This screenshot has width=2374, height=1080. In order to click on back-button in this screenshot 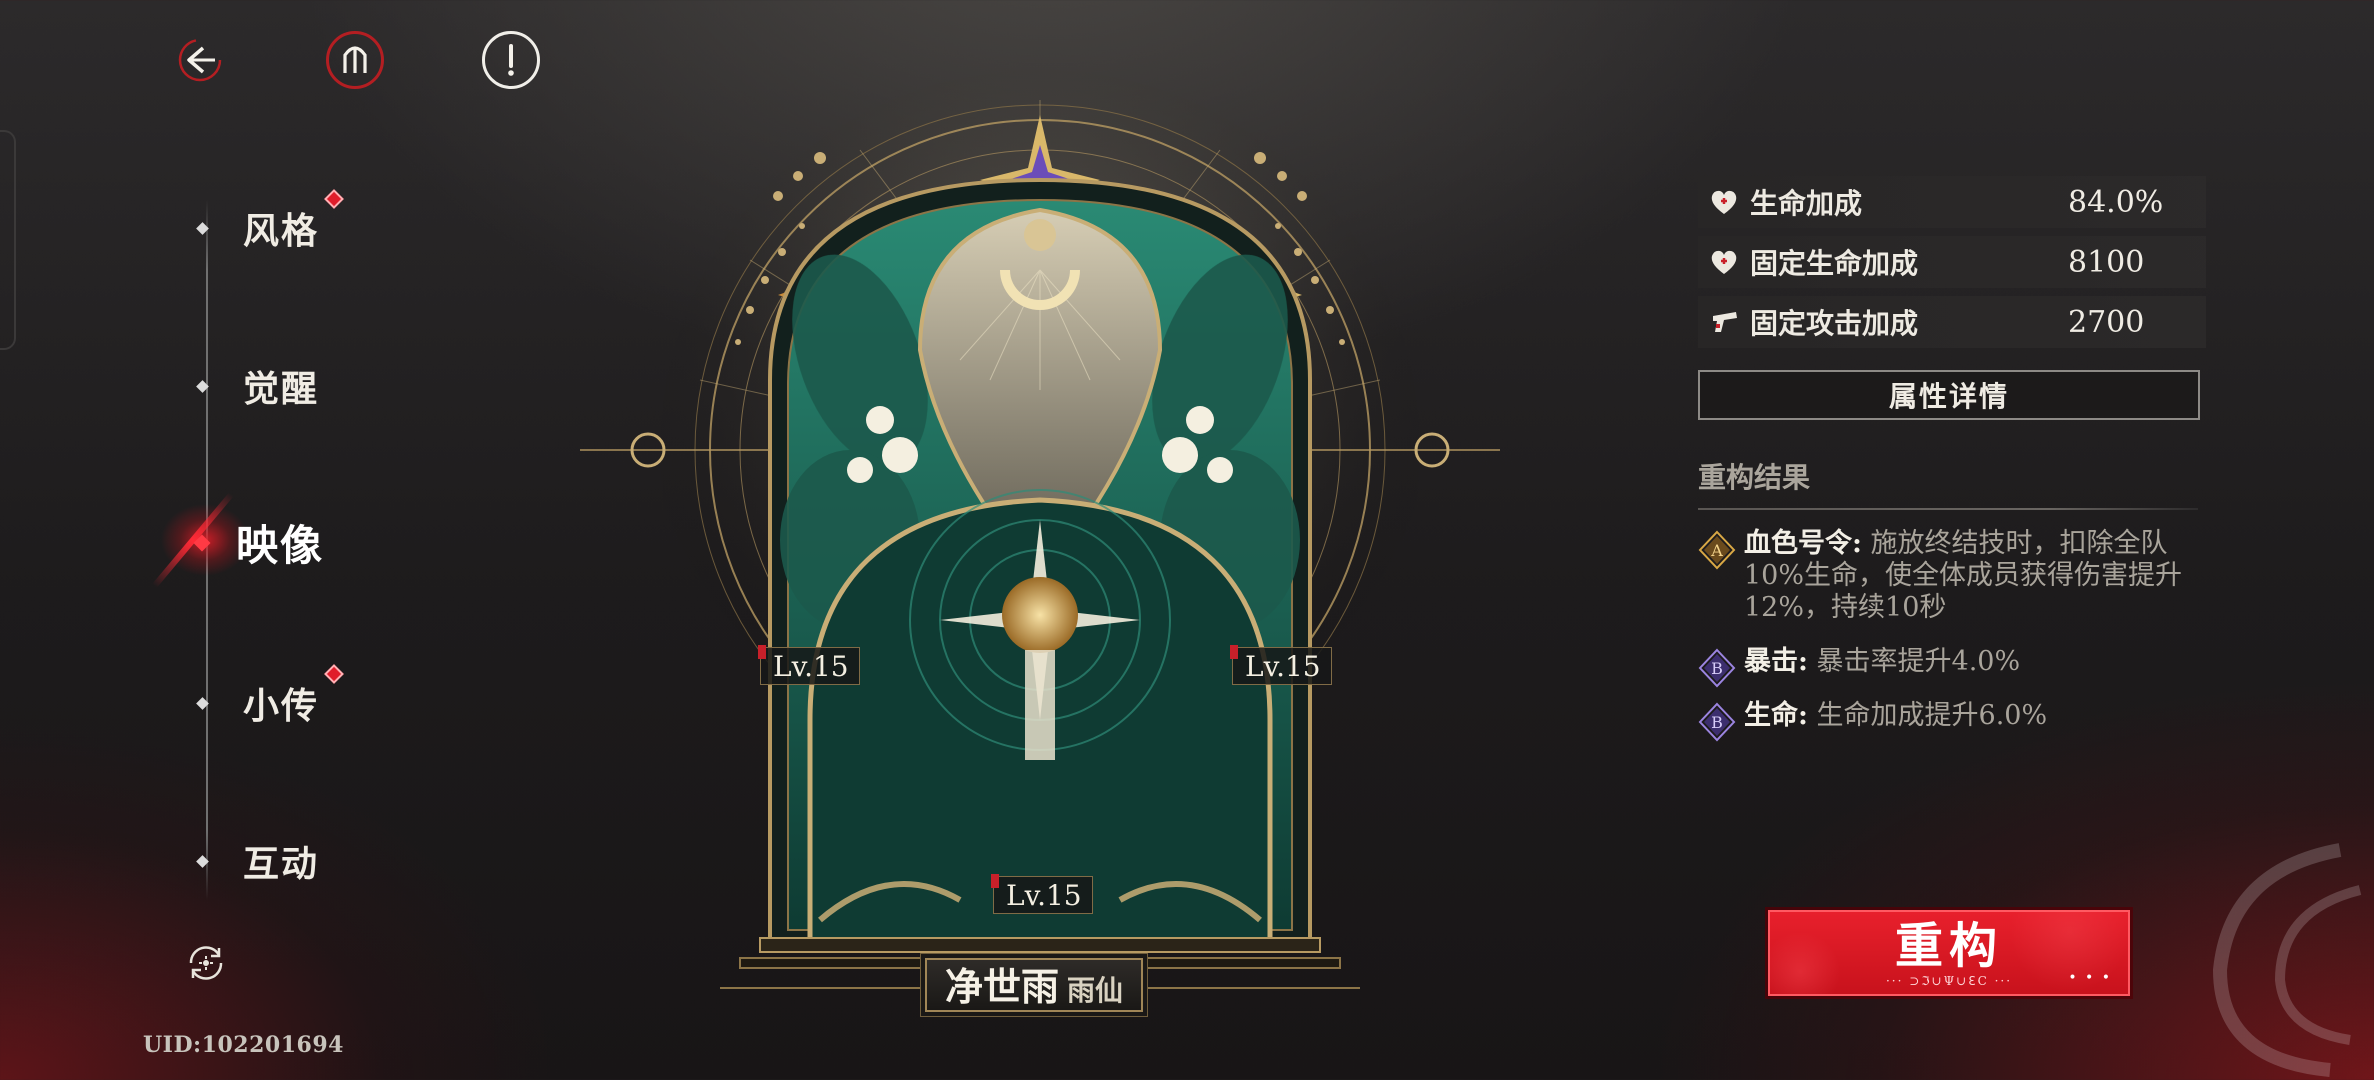, I will do `click(200, 60)`.